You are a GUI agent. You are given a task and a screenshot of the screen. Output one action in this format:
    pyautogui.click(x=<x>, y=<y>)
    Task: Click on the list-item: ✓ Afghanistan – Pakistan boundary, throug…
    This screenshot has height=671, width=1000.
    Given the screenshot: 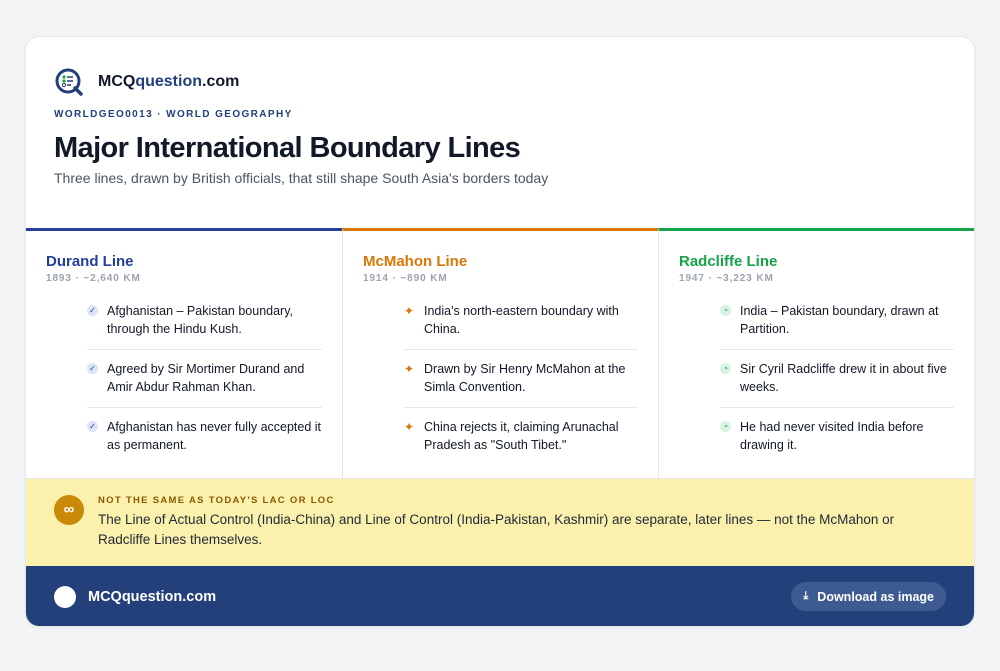 What is the action you would take?
    pyautogui.click(x=204, y=326)
    